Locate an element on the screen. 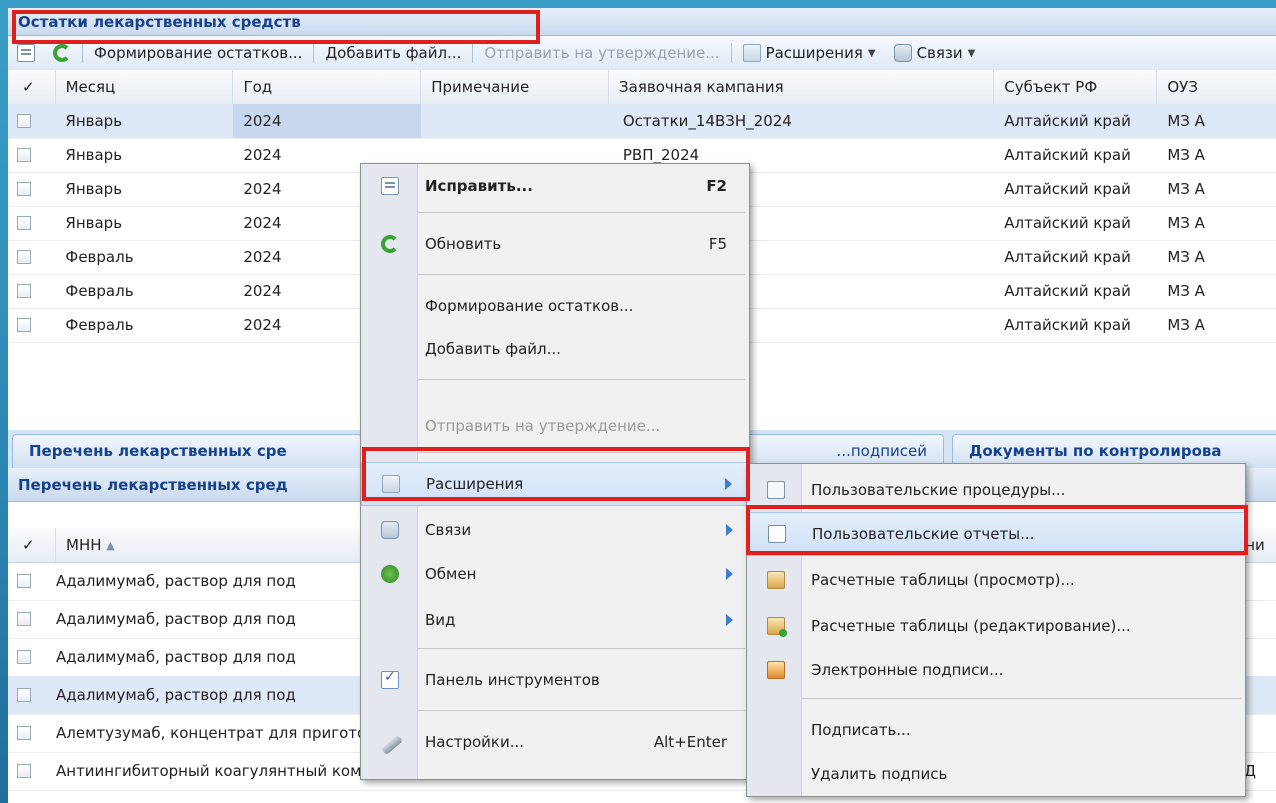 The width and height of the screenshot is (1276, 803). col-header-ouz: ОУЗ is located at coordinates (1216, 87).